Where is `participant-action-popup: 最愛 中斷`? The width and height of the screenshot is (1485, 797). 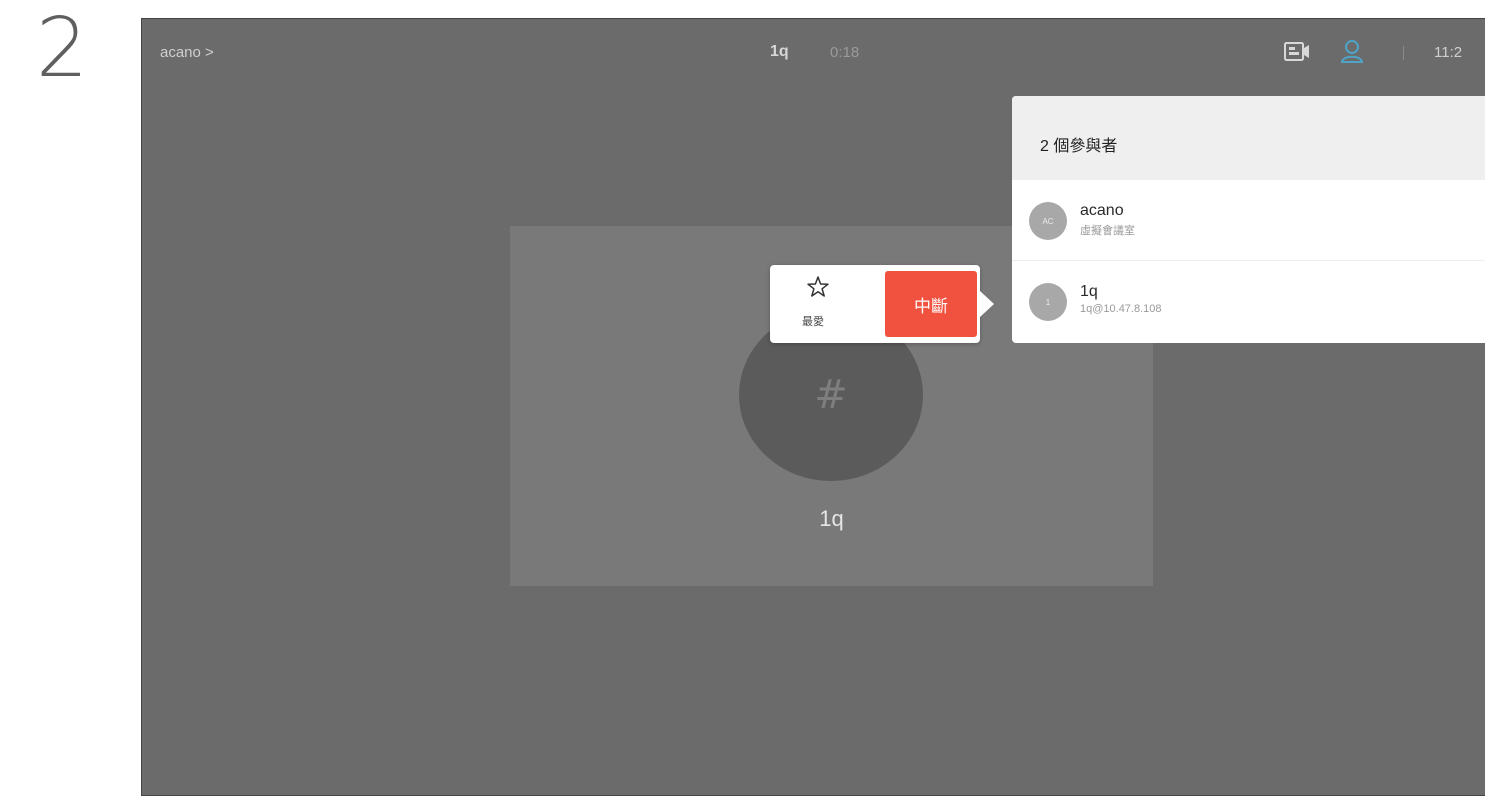 participant-action-popup: 最愛 中斷 is located at coordinates (875, 304).